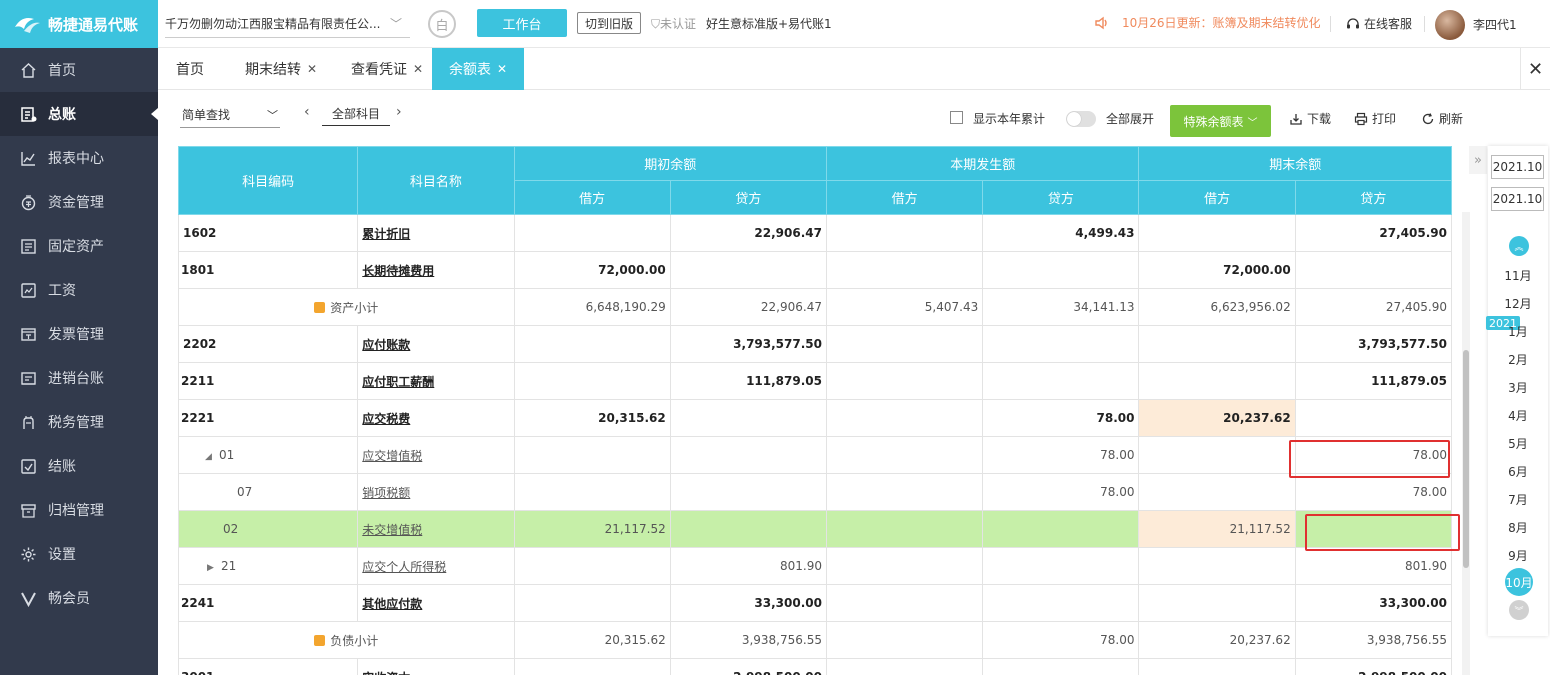  I want to click on month-item-current: 10月, so click(1519, 582).